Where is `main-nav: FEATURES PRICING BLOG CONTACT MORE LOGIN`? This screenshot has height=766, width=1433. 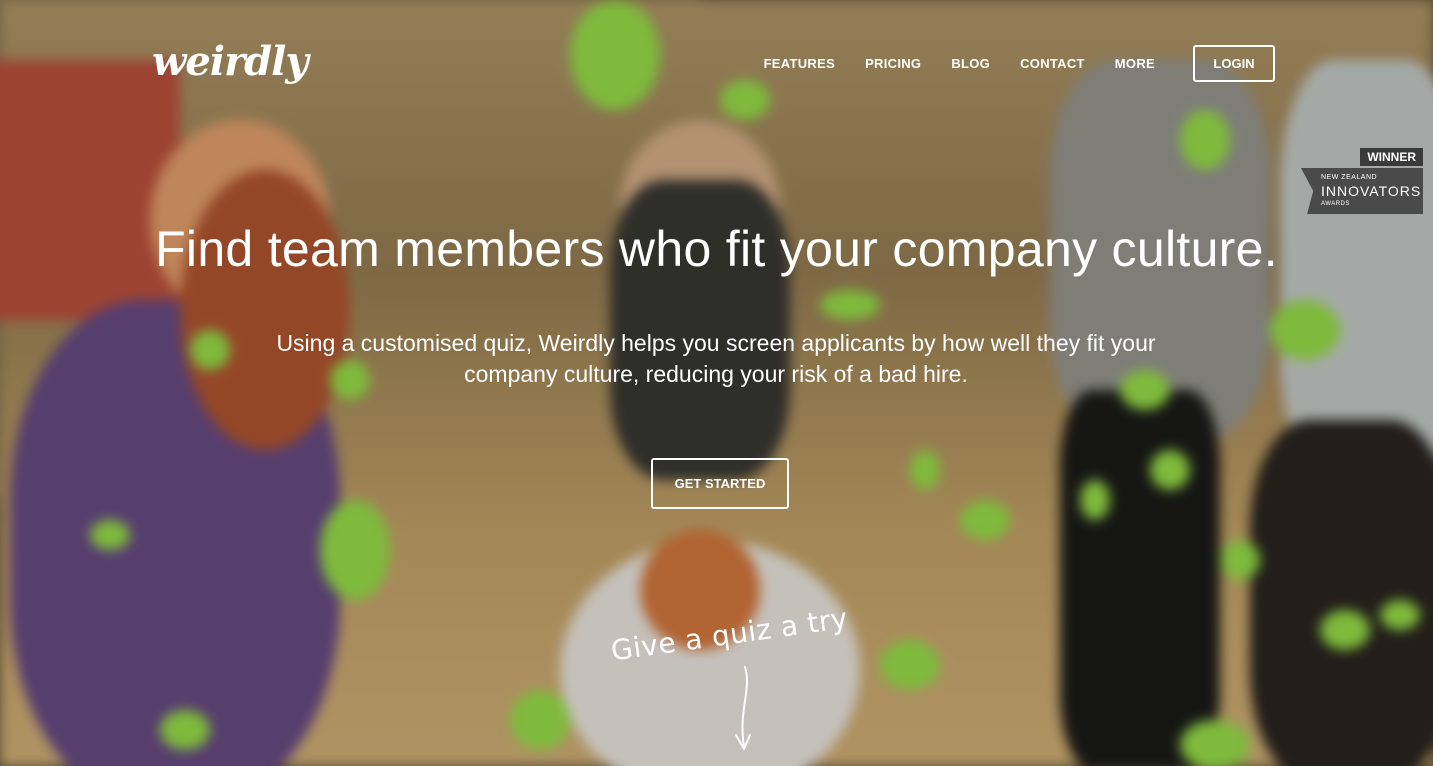 main-nav: FEATURES PRICING BLOG CONTACT MORE LOGIN is located at coordinates (1004, 63).